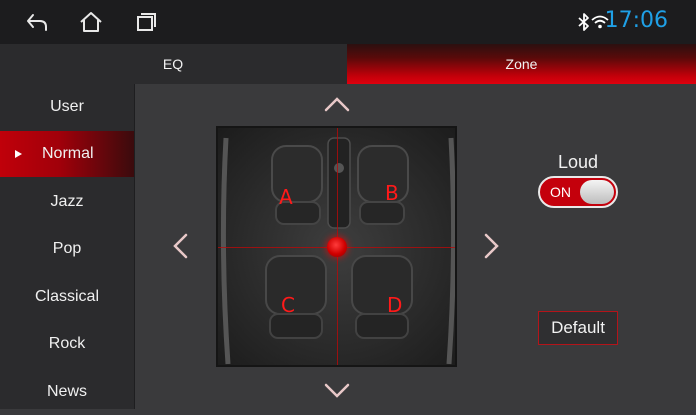  I want to click on chevron-left-icon, so click(180, 246).